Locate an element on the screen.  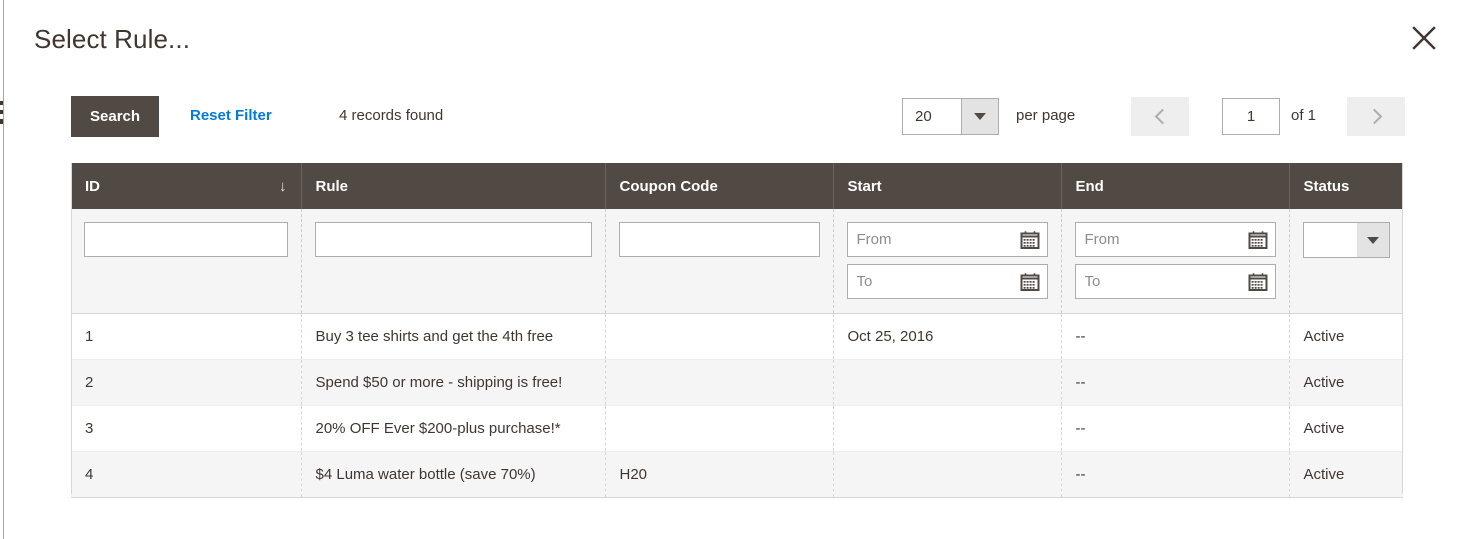
grid-header-row: ID ↓ Rule Coupon Code Start End Status is located at coordinates (737, 186).